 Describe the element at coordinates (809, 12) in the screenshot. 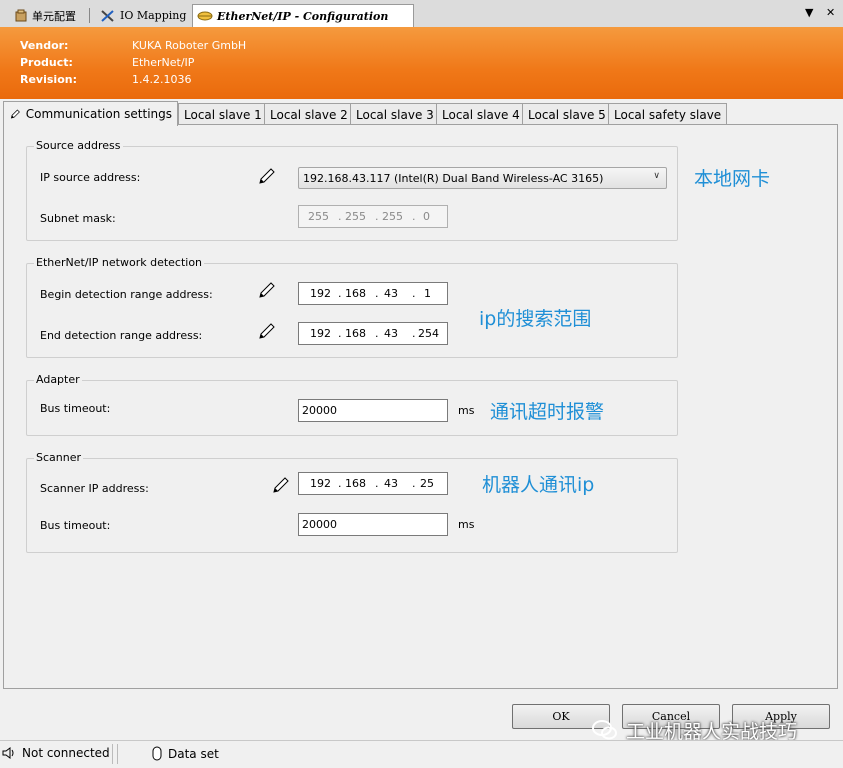

I see `tab-list-dropdown-icon: ▼` at that location.